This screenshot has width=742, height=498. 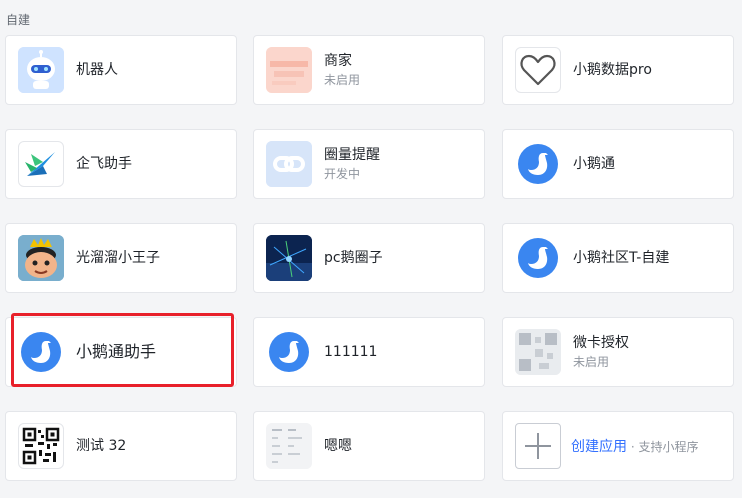 I want to click on document-thumb-icon, so click(x=289, y=446).